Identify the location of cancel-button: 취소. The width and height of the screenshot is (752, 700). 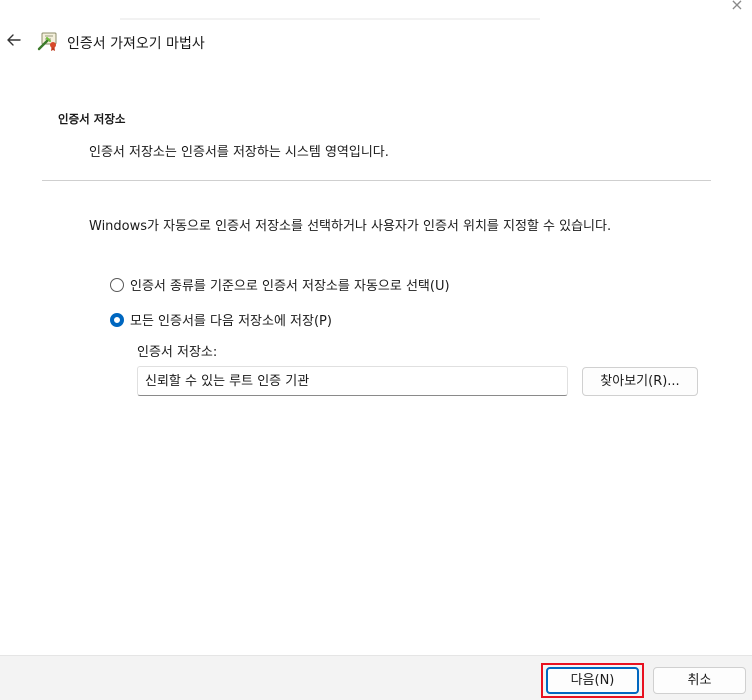
(699, 680).